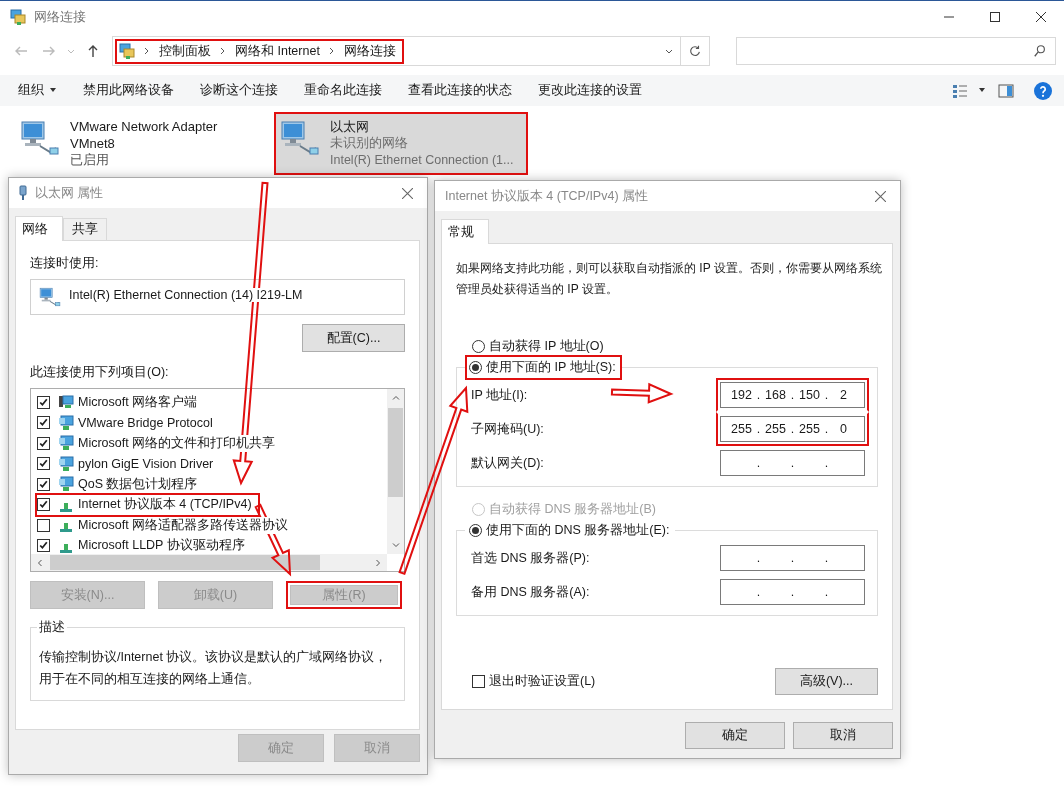 The height and width of the screenshot is (797, 1064). I want to click on refresh-icon, so click(695, 51).